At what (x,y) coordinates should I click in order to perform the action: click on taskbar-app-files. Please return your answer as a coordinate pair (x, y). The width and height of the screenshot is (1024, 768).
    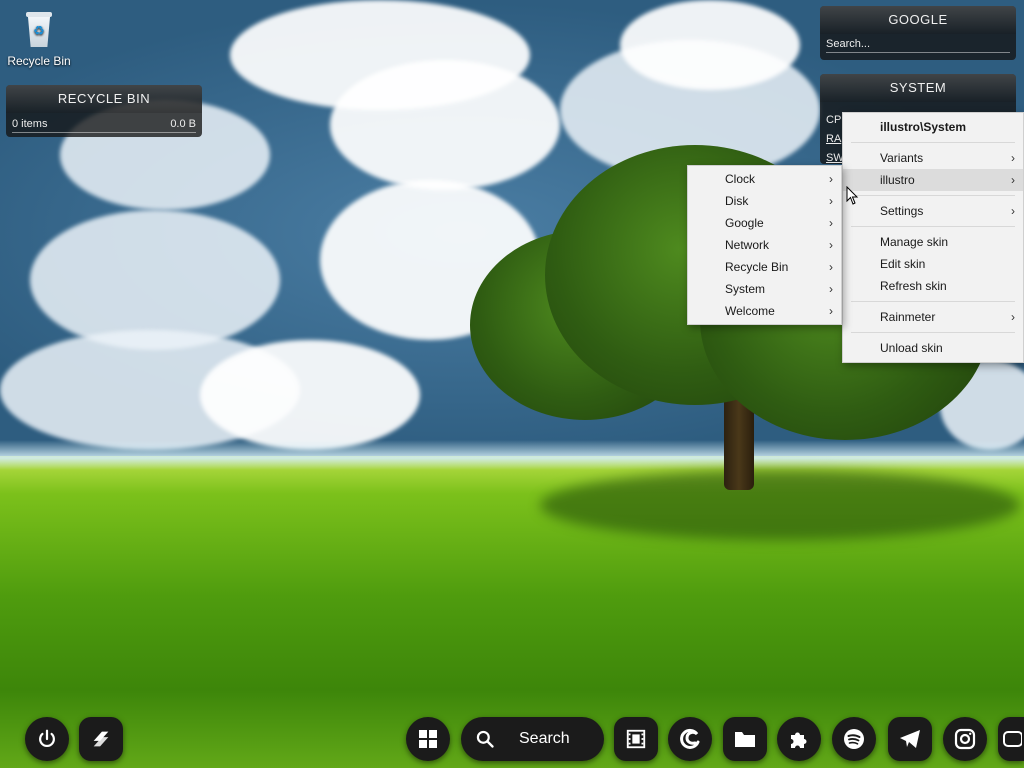
    Looking at the image, I should click on (745, 739).